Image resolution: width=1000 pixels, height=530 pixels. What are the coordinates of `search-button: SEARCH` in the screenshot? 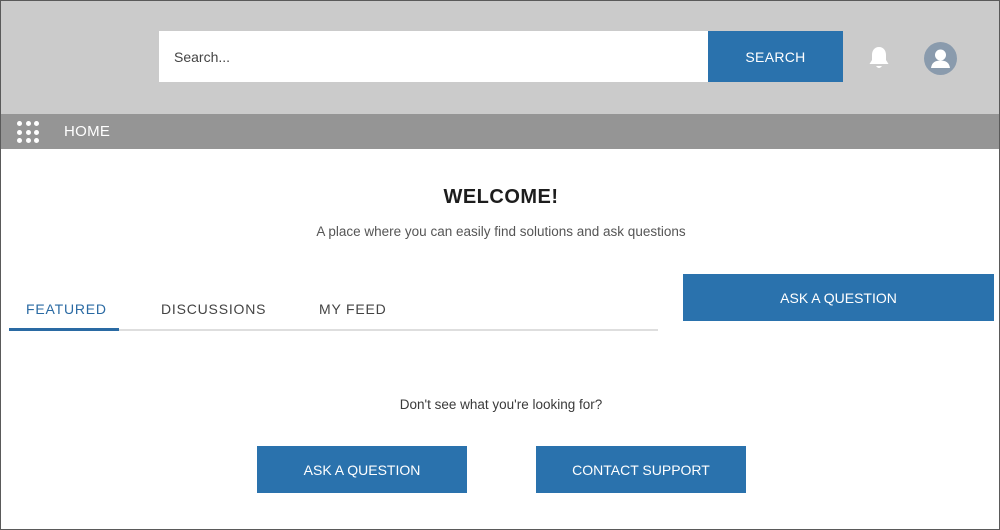 It's located at (775, 56).